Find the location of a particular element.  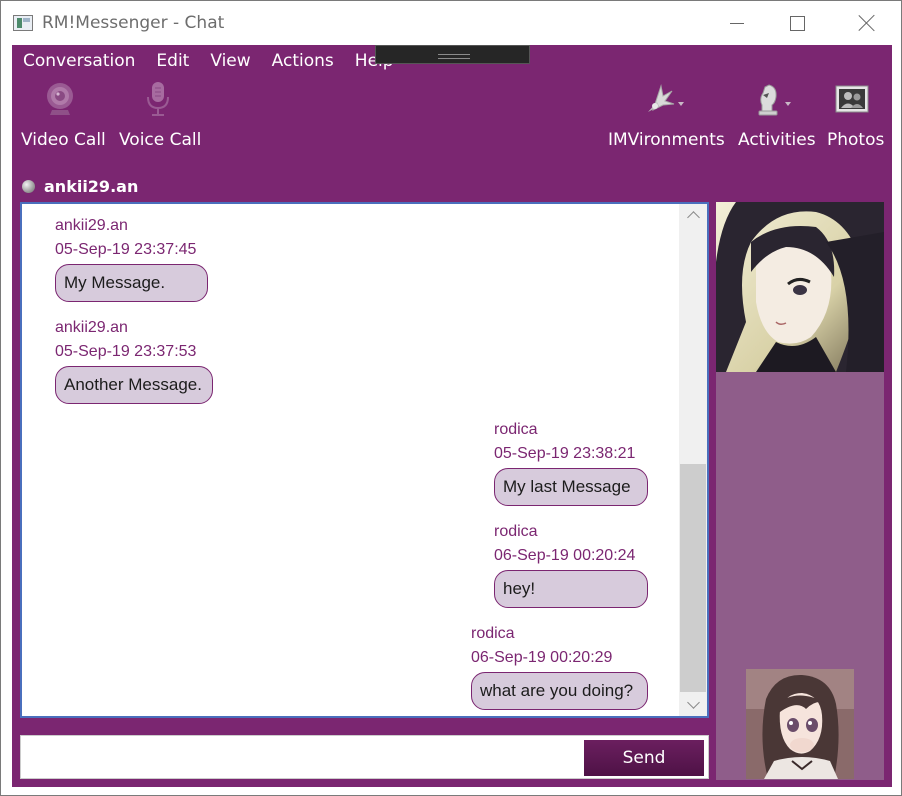

menu-view: View is located at coordinates (229, 62).